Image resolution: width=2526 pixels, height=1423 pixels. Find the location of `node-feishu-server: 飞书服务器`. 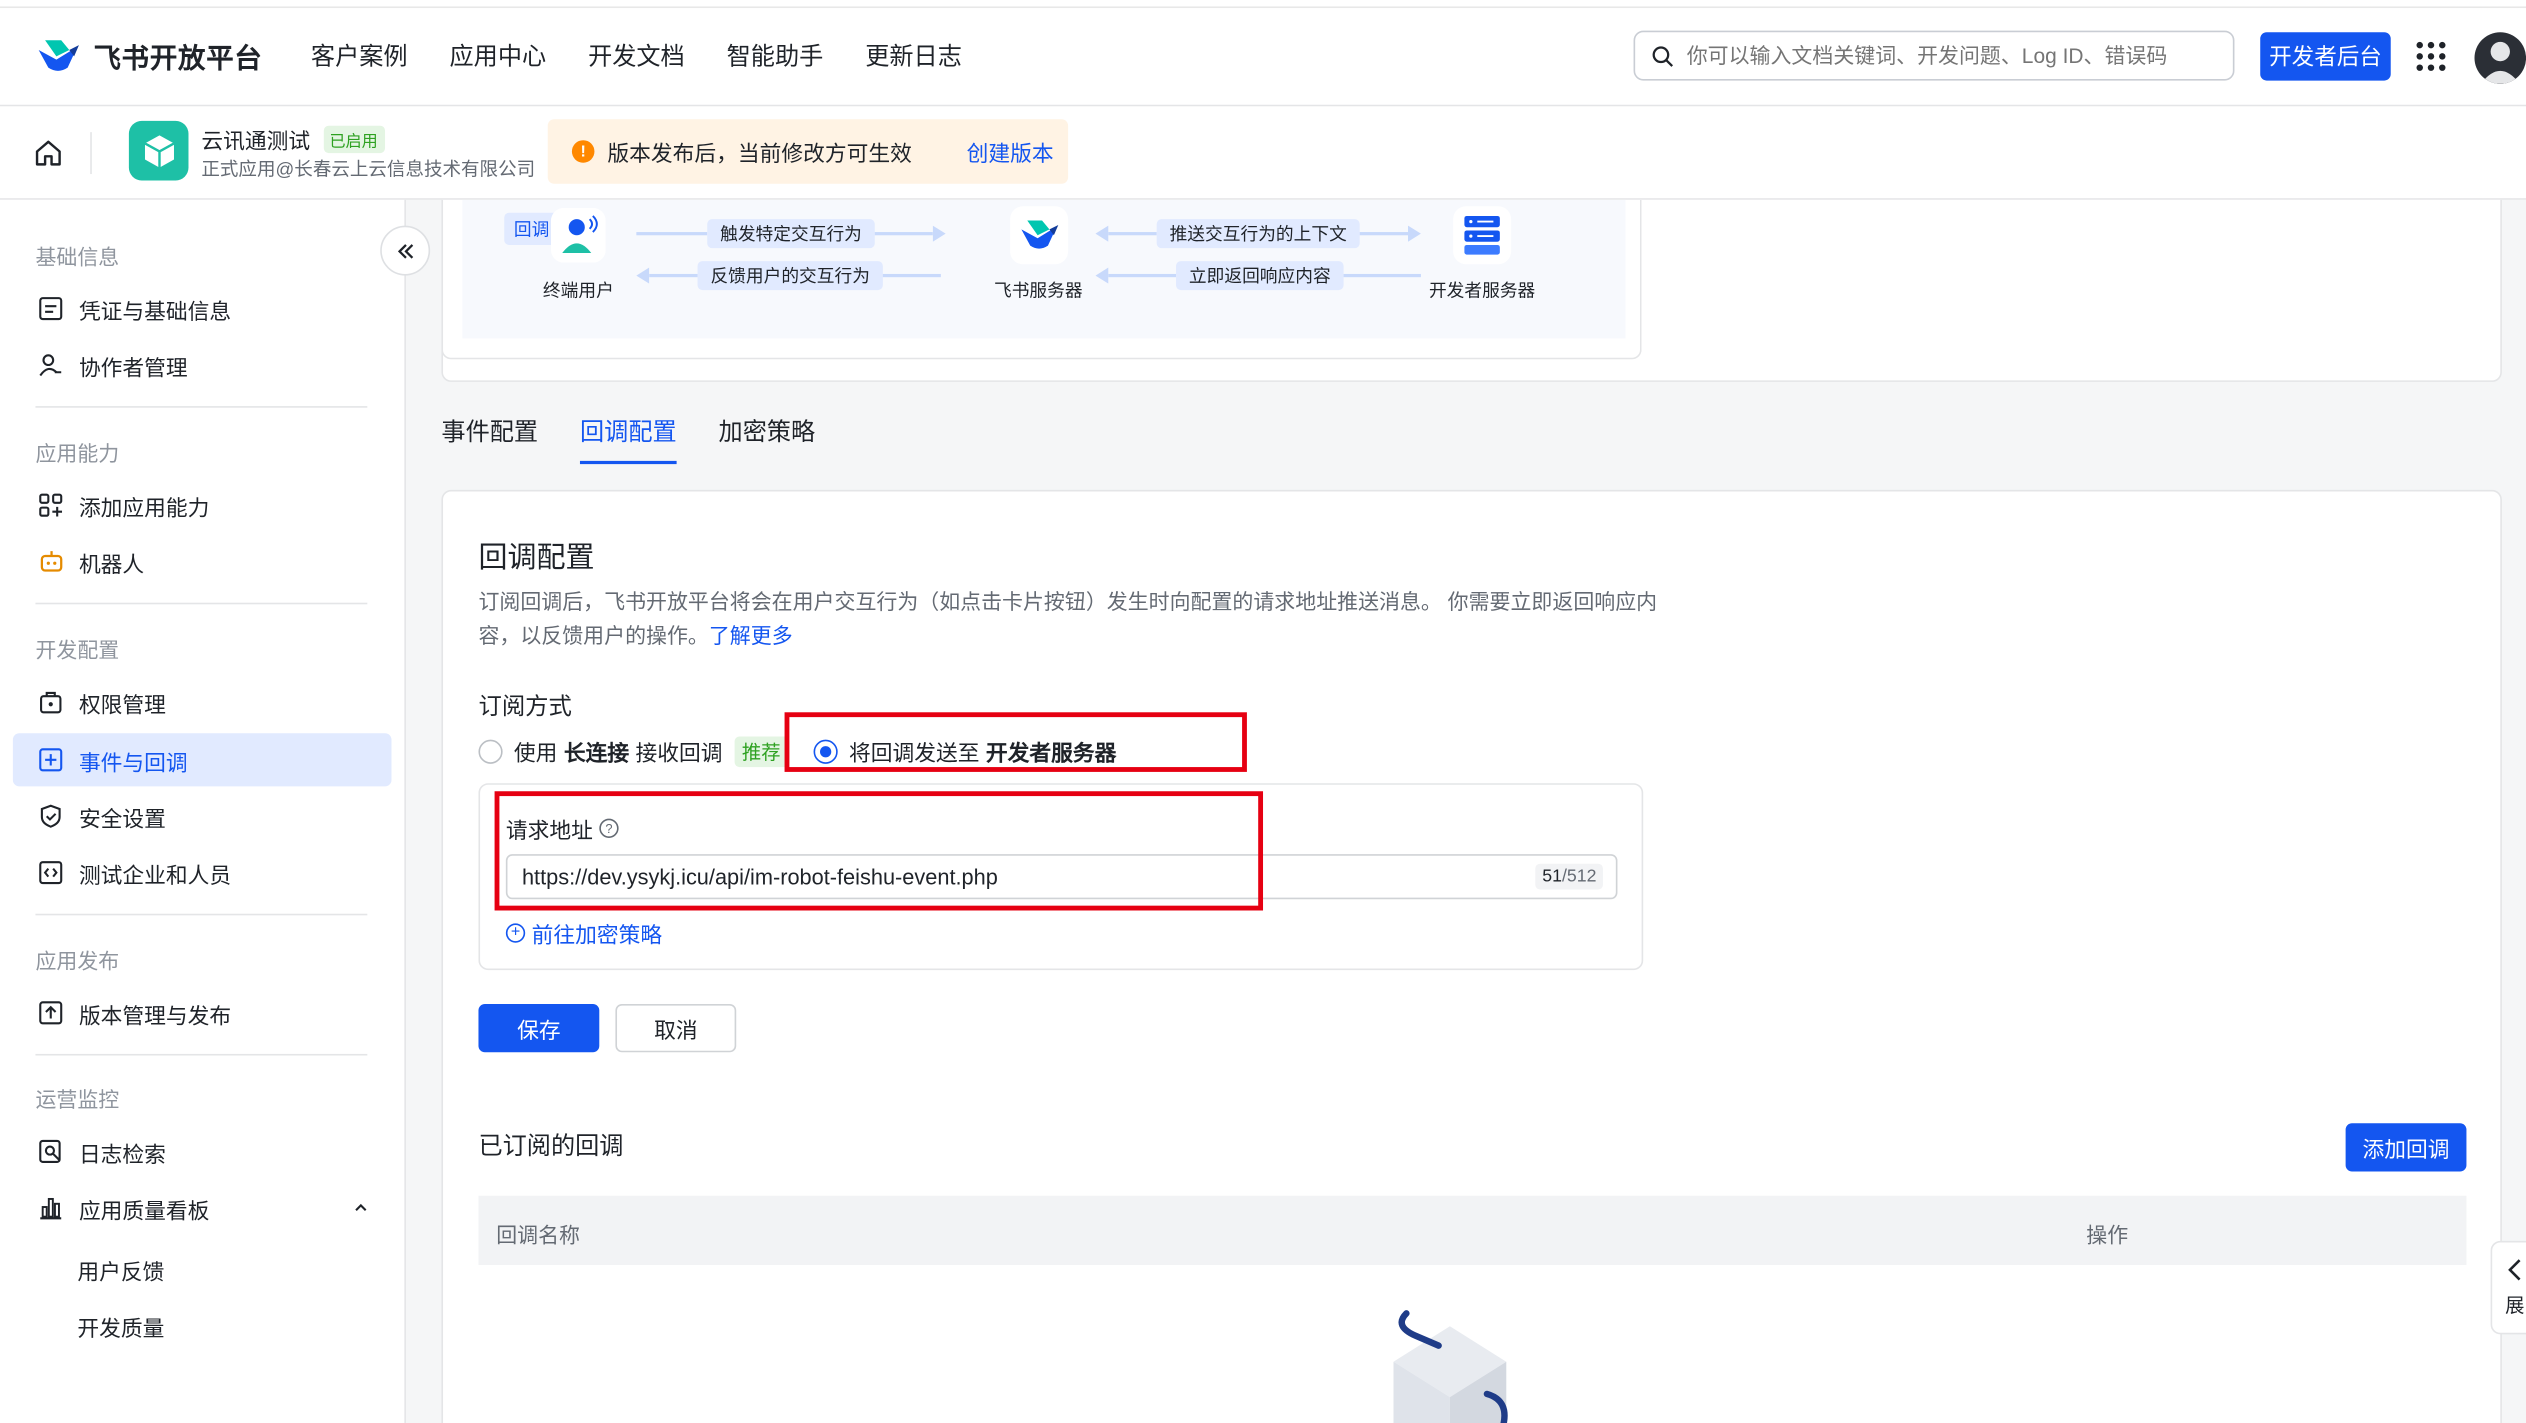

node-feishu-server: 飞书服务器 is located at coordinates (1038, 254).